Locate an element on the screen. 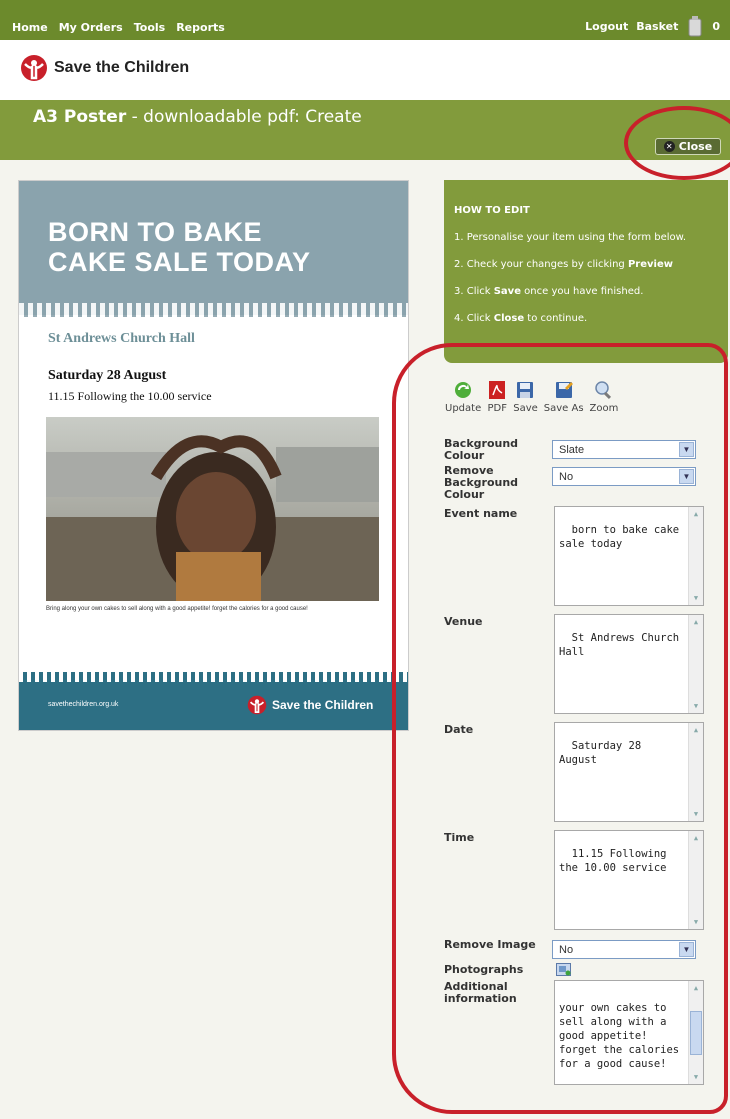  poster-header: BORN TO BAKE CAKE SALE TODAY is located at coordinates (213, 248).